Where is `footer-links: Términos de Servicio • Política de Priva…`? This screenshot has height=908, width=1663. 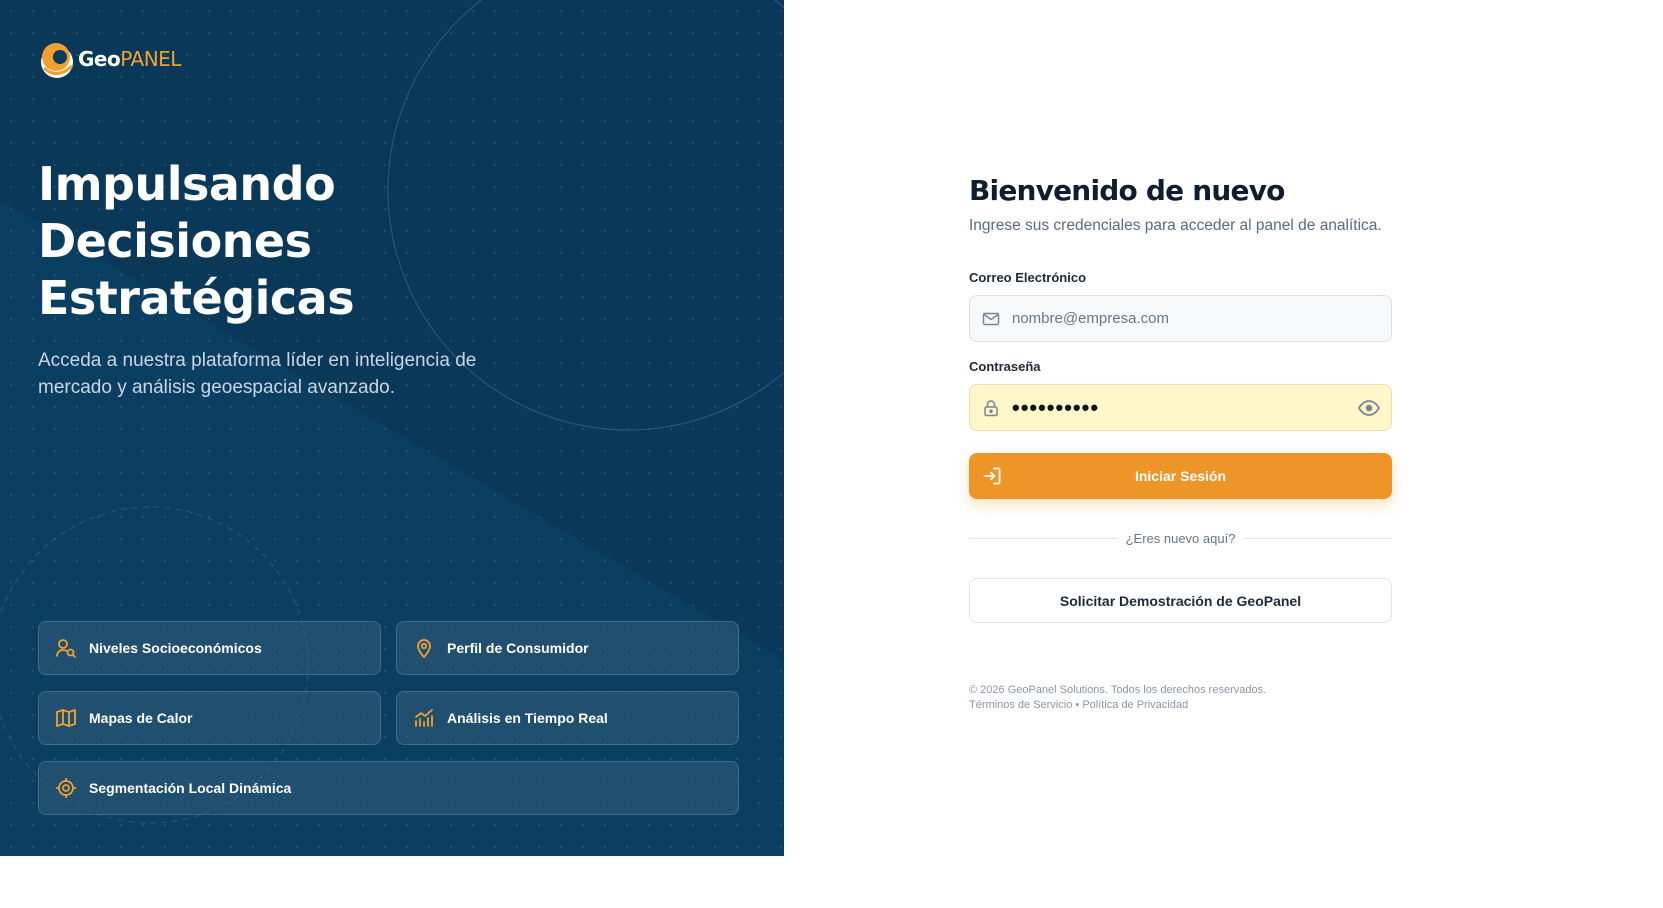
footer-links: Términos de Servicio • Política de Priva… is located at coordinates (1078, 705).